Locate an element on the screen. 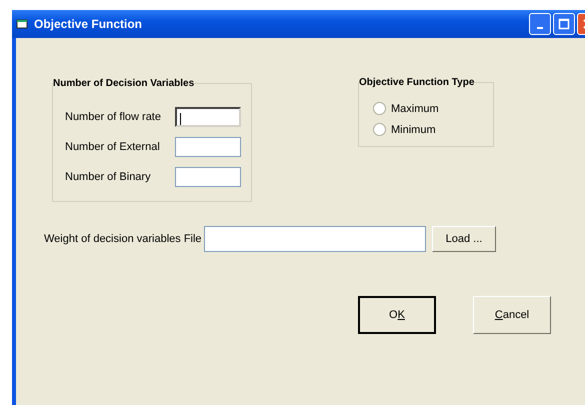  maximize-icon is located at coordinates (564, 24).